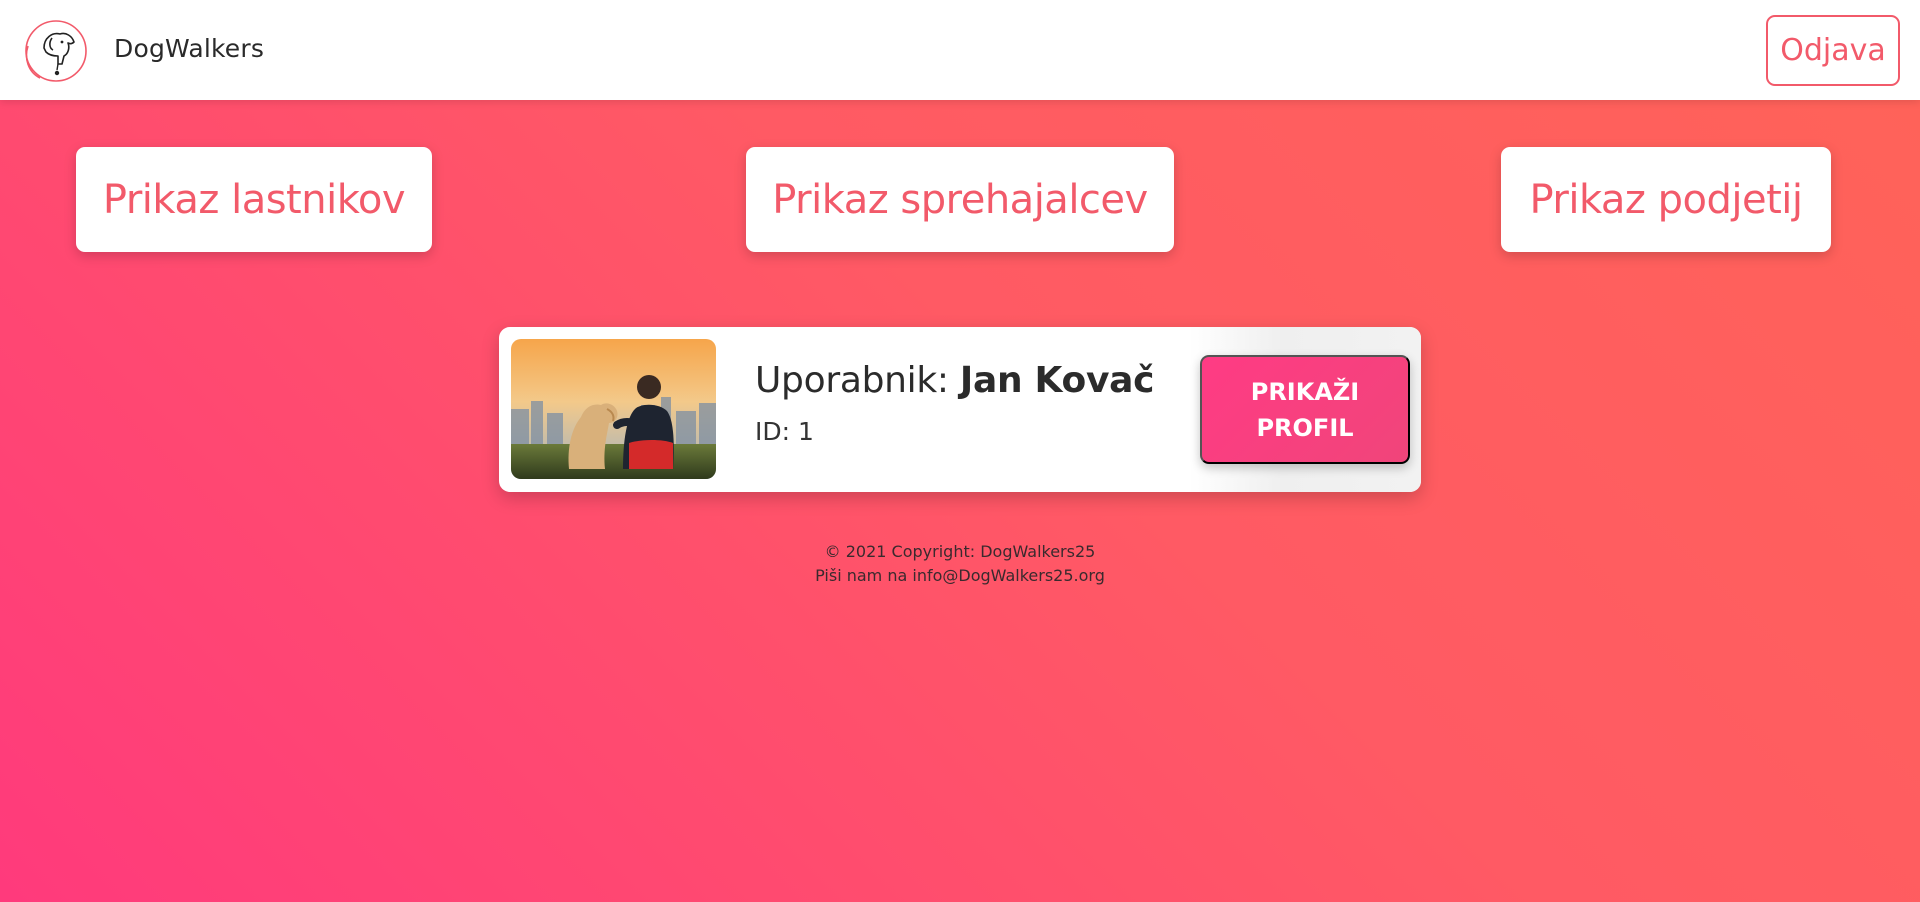 This screenshot has height=902, width=1920. What do you see at coordinates (1008, 575) in the screenshot?
I see `footer-email-link: info@DogWalkers25.org` at bounding box center [1008, 575].